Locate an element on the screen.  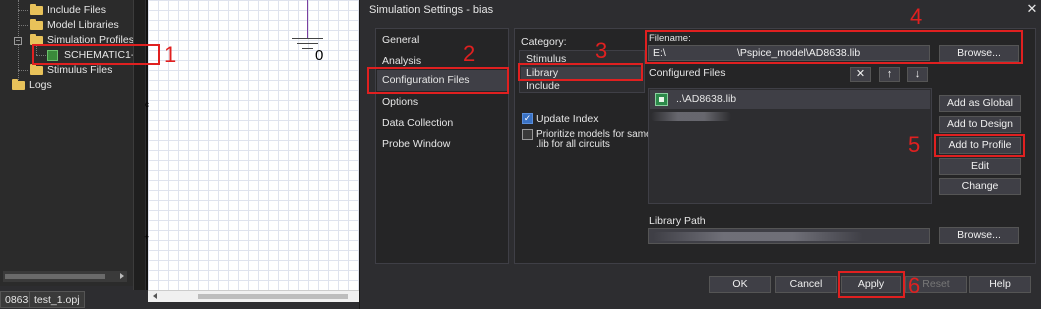
move-up-icon: ↑ is located at coordinates (889, 74).